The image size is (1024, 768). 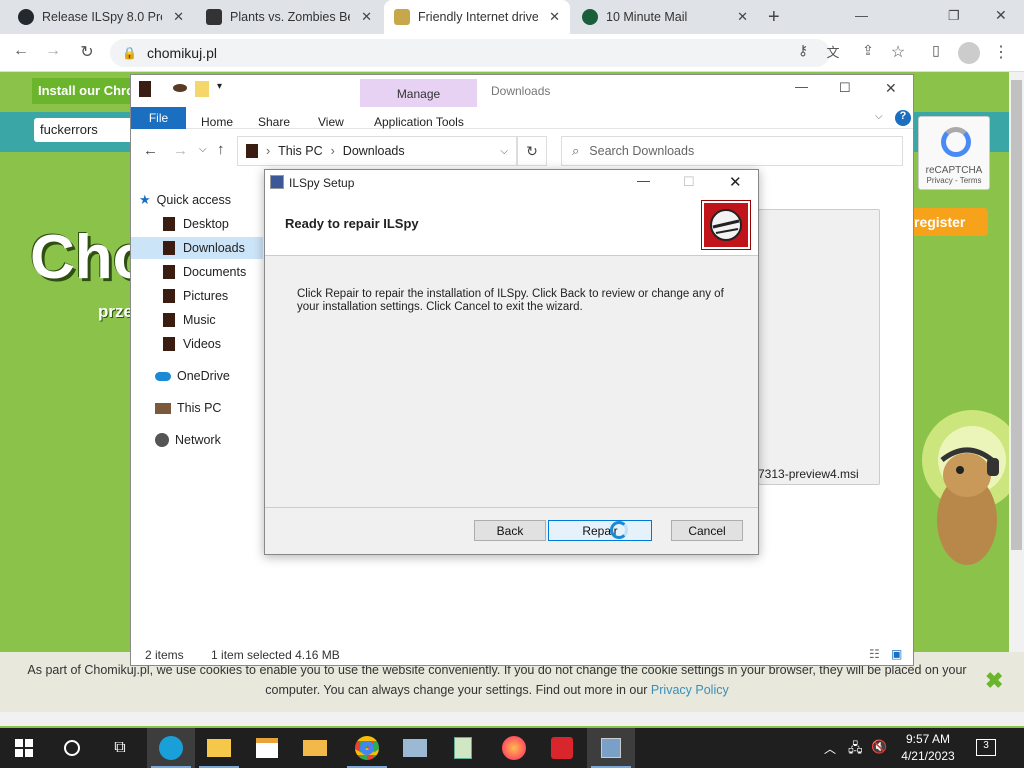 I want to click on ilspy-setup-taskbar-button, so click(x=611, y=748).